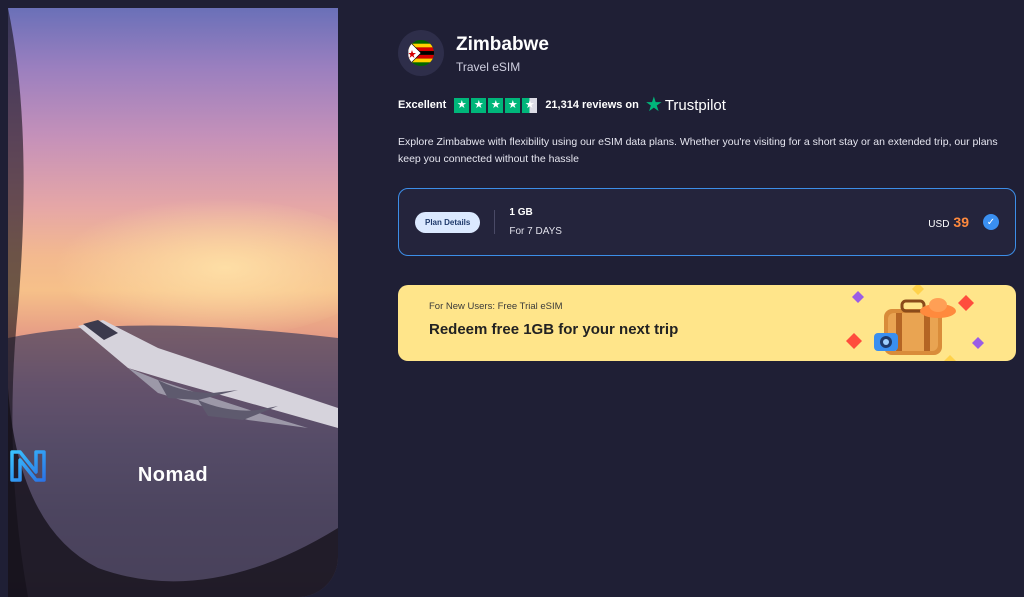 The image size is (1024, 597). I want to click on rating-label: Excellent, so click(422, 105).